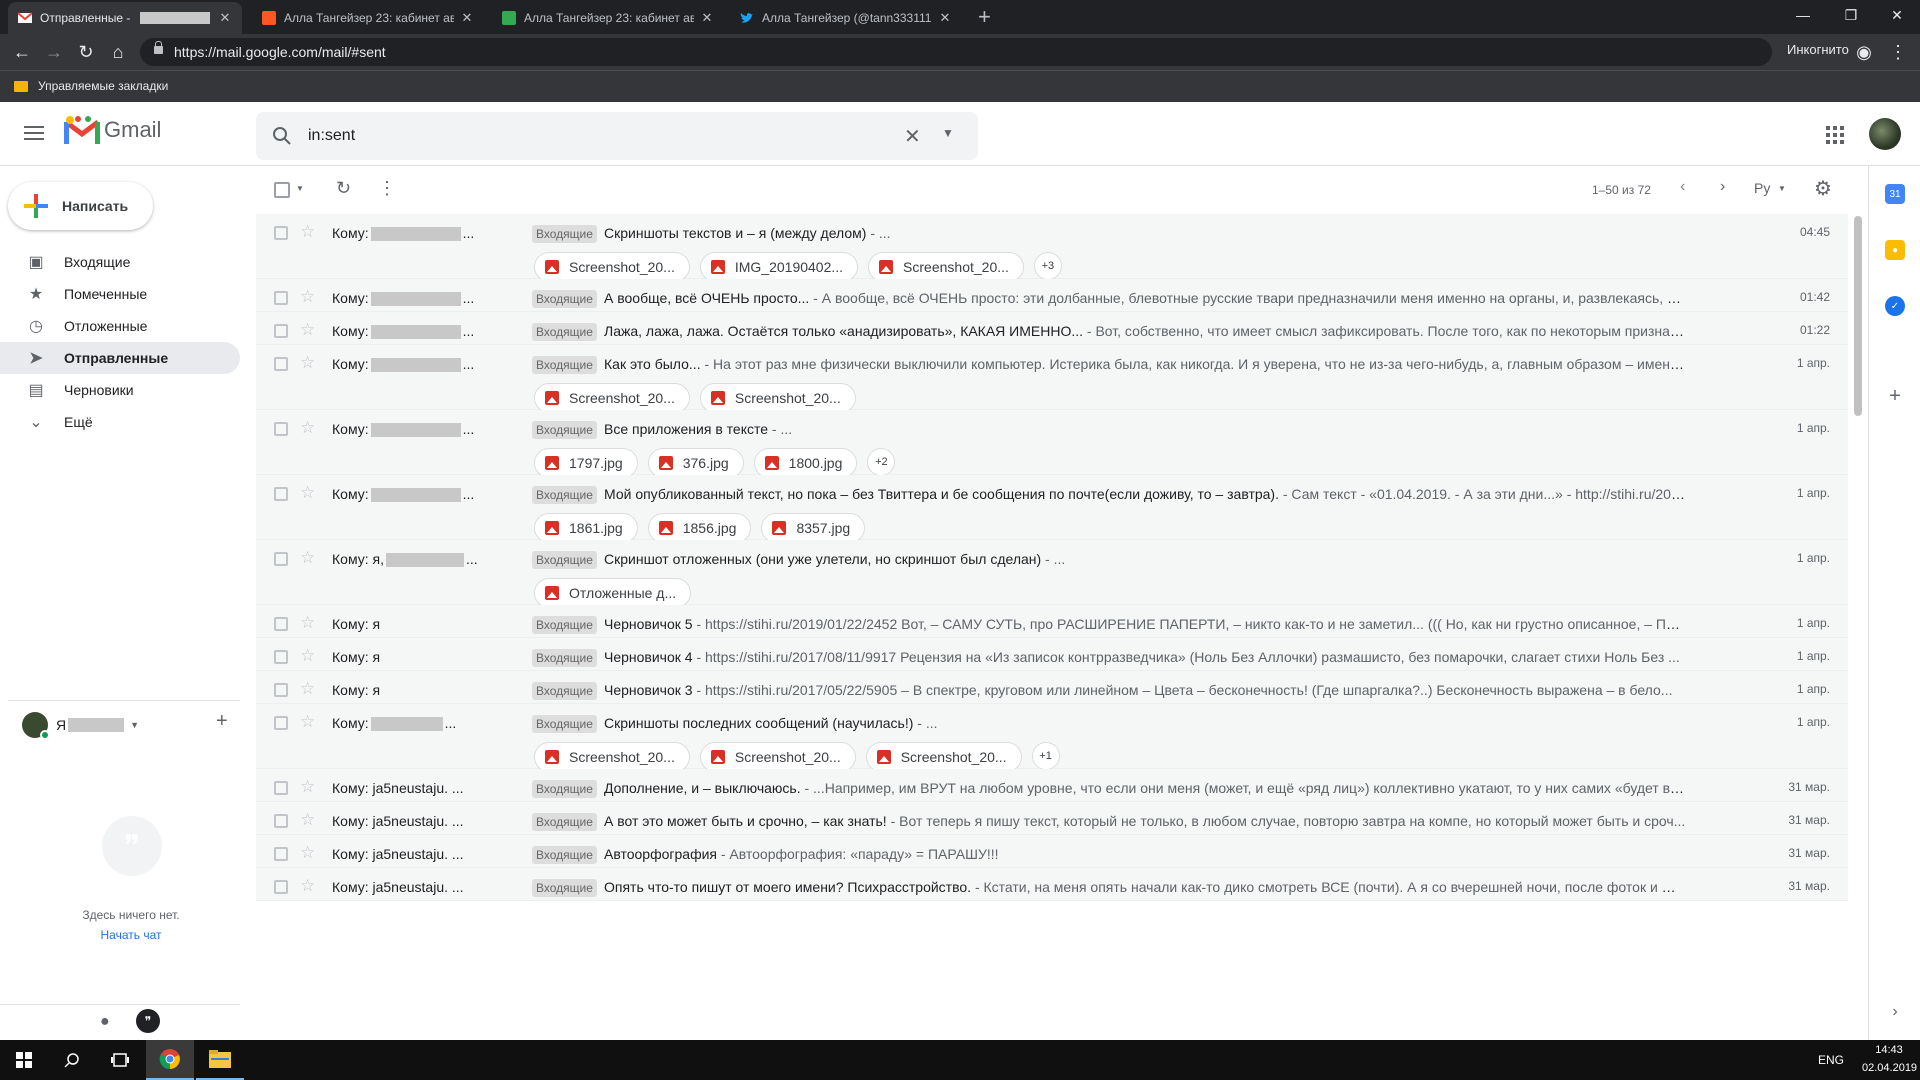 This screenshot has width=1920, height=1080. I want to click on clock-time: 14:43, so click(1889, 1050).